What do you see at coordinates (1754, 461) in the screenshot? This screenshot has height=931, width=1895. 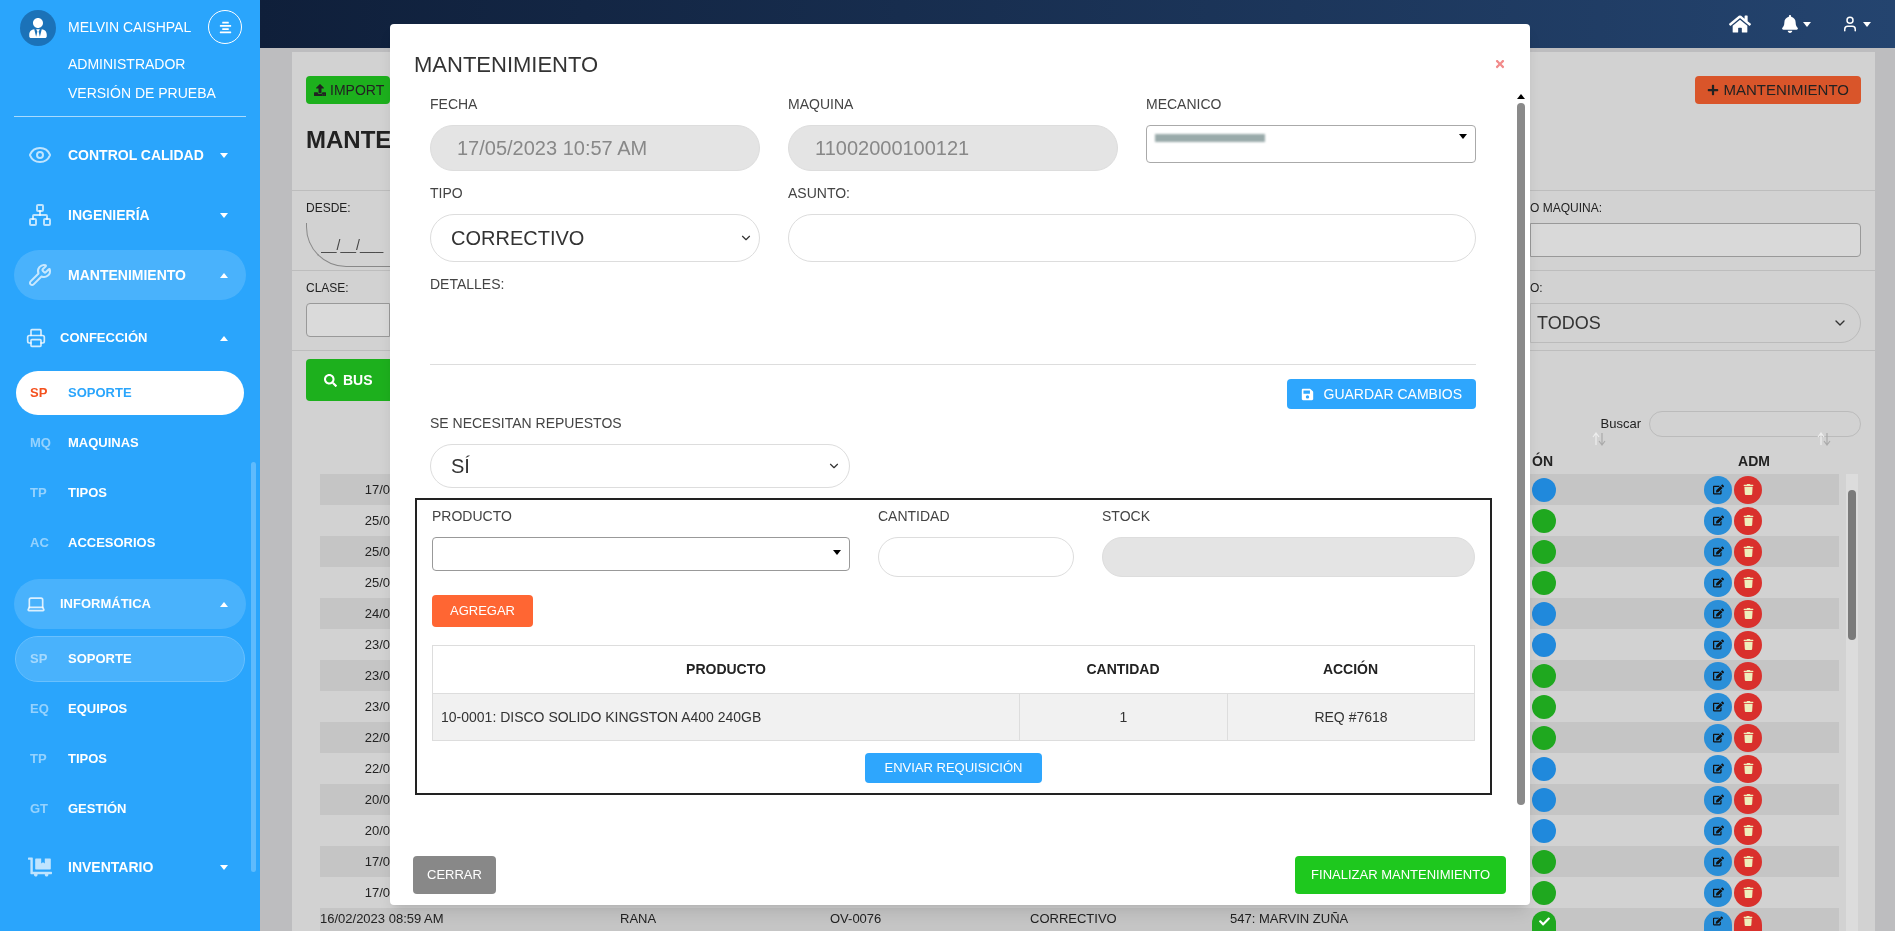 I see `column-header: ADM` at bounding box center [1754, 461].